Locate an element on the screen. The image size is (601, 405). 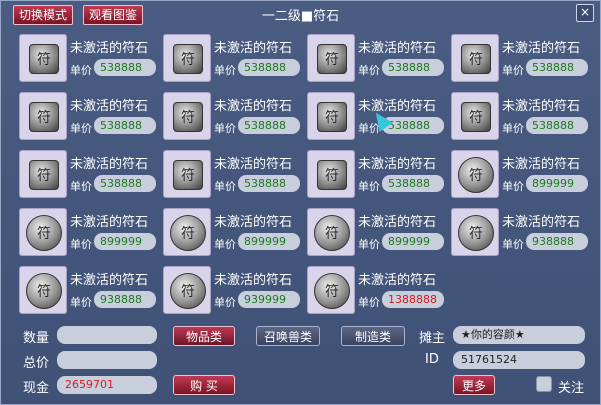
quantity-label: 数量 is located at coordinates (36, 338).